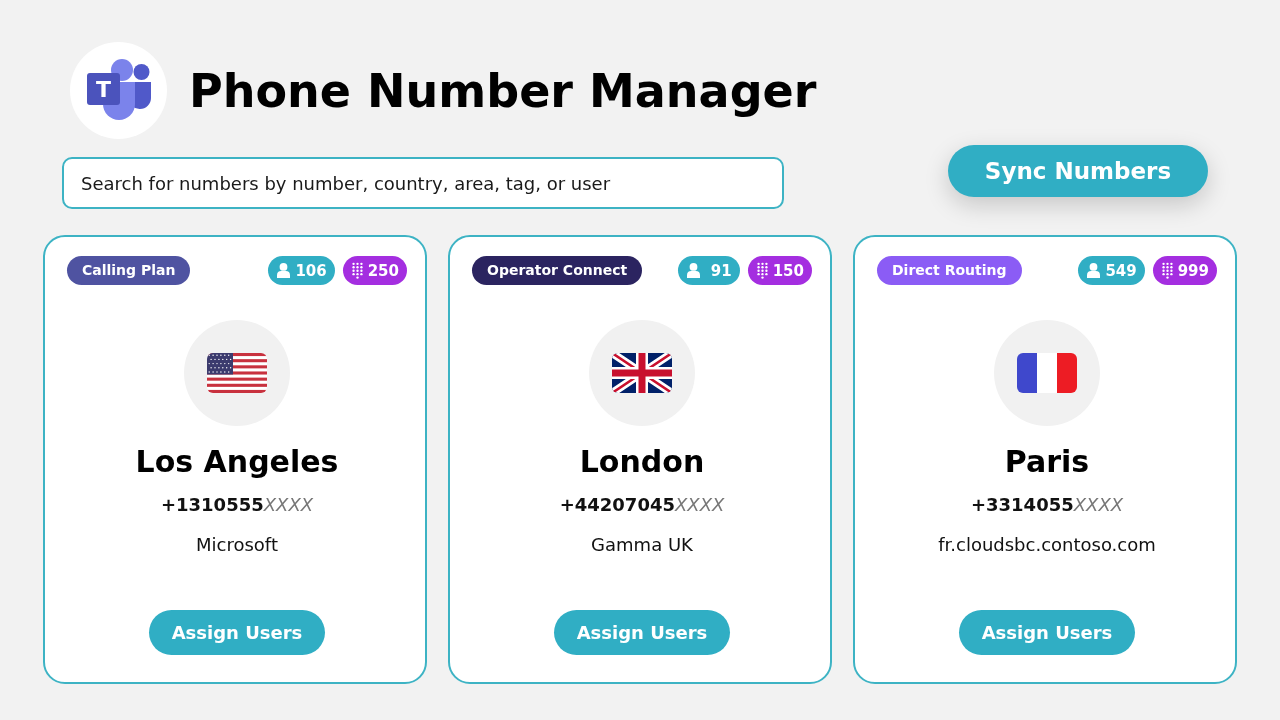 The height and width of the screenshot is (720, 1280). Describe the element at coordinates (721, 270) in the screenshot. I see `user-count: 91` at that location.